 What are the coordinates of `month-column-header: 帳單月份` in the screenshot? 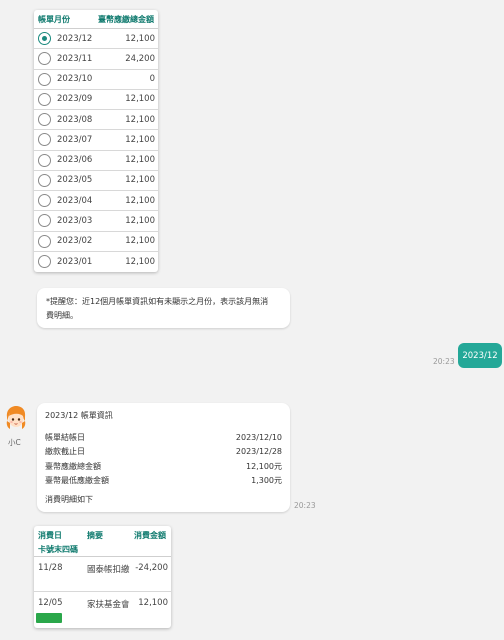 It's located at (54, 19).